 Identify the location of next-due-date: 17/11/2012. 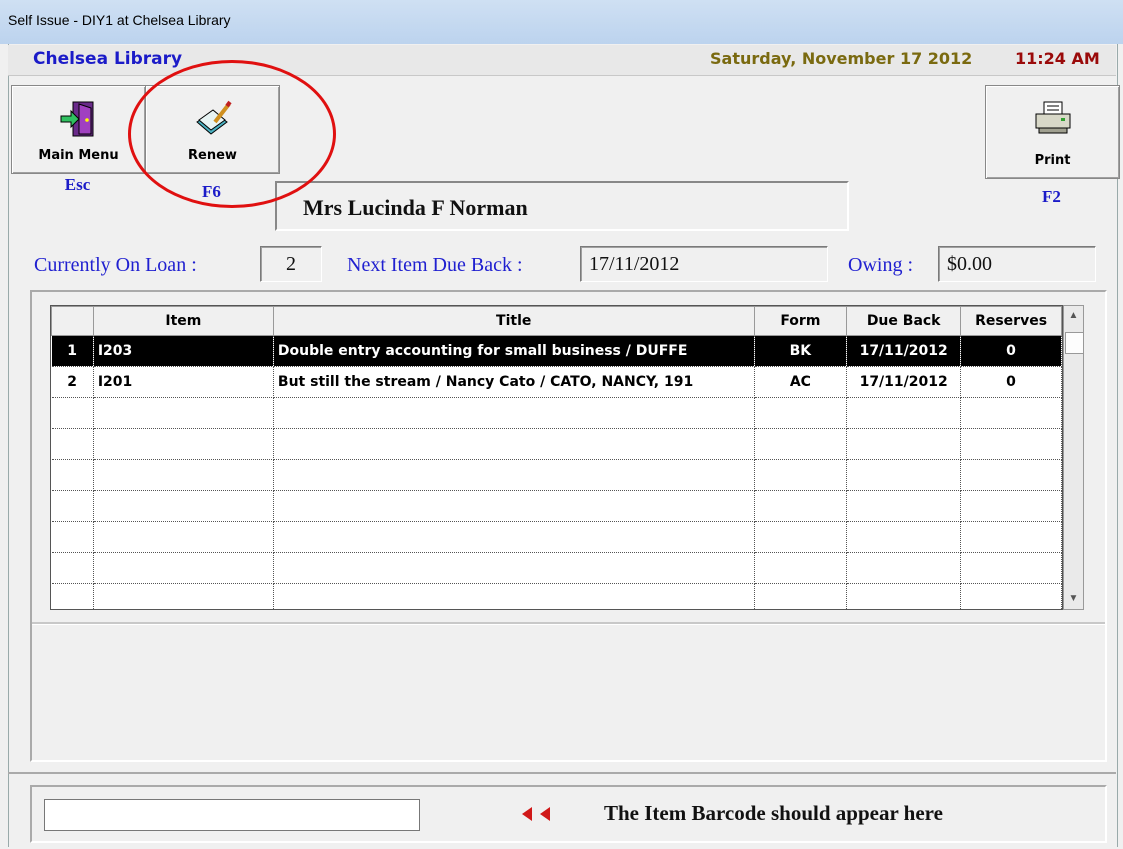
(704, 264).